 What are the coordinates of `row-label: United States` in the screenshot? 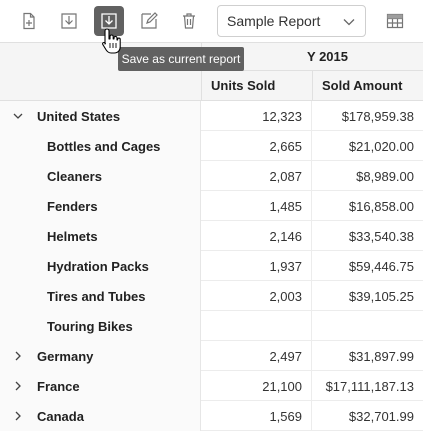 It's located at (79, 116).